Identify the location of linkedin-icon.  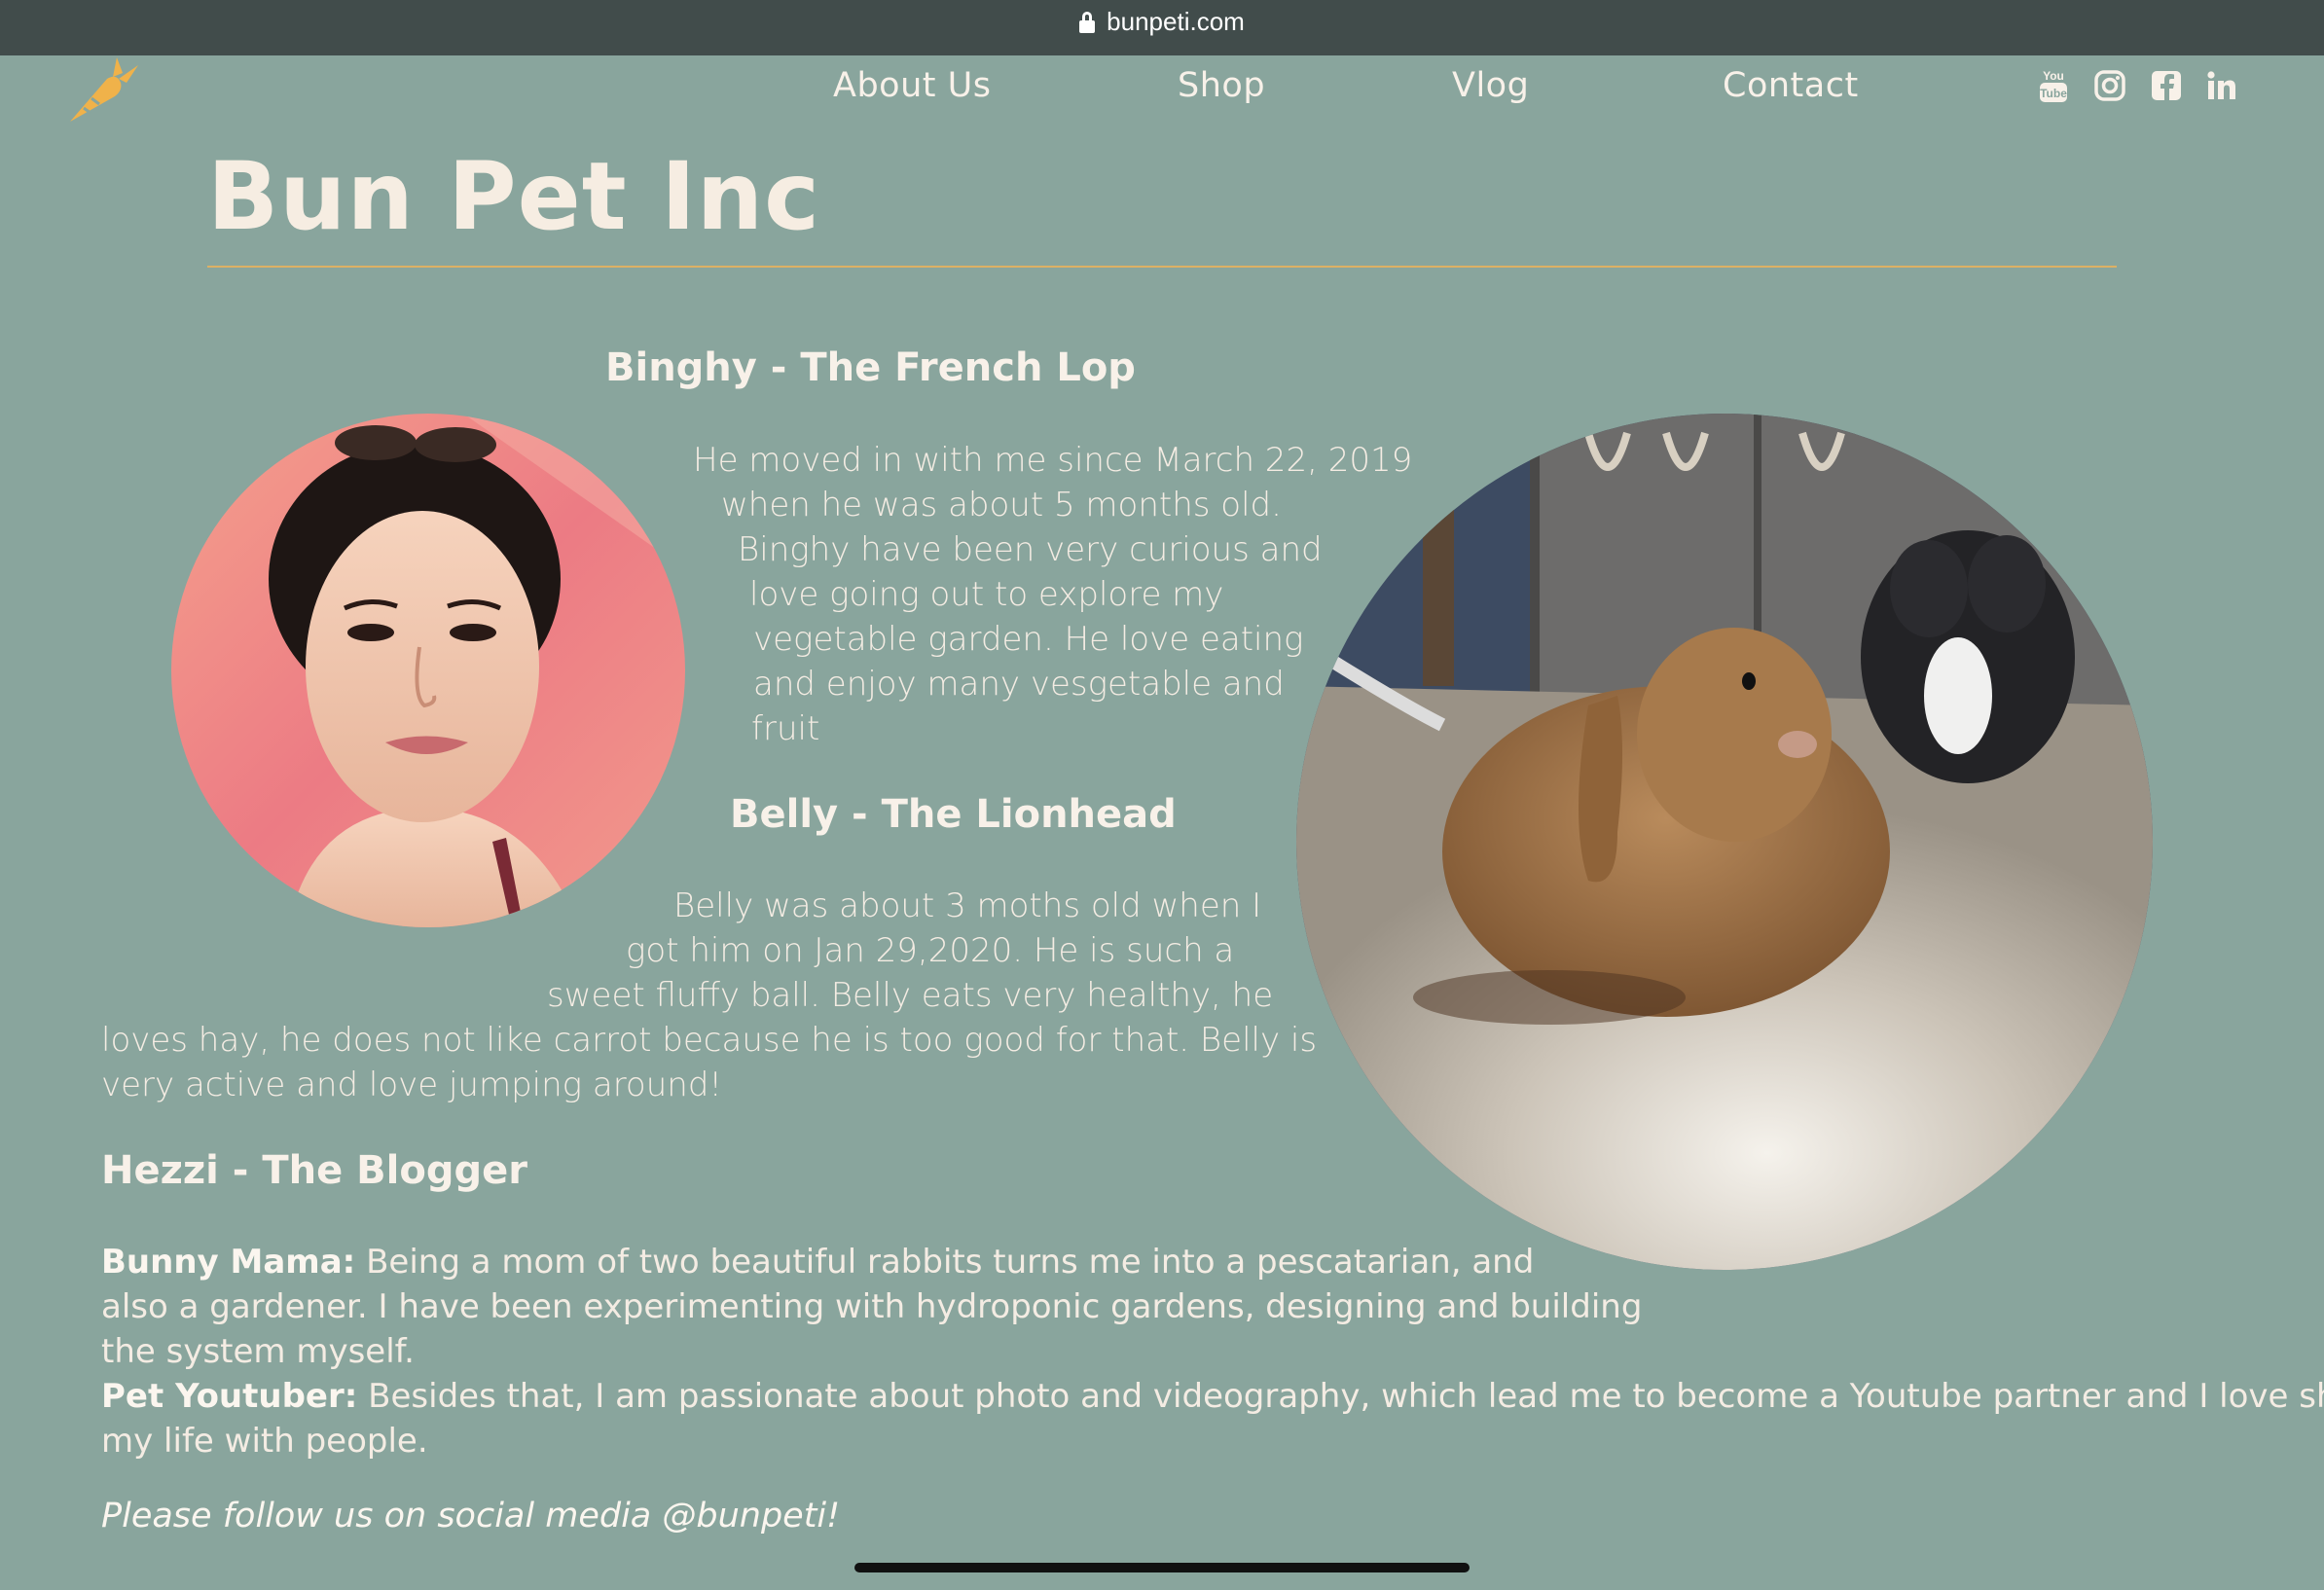
(2221, 85).